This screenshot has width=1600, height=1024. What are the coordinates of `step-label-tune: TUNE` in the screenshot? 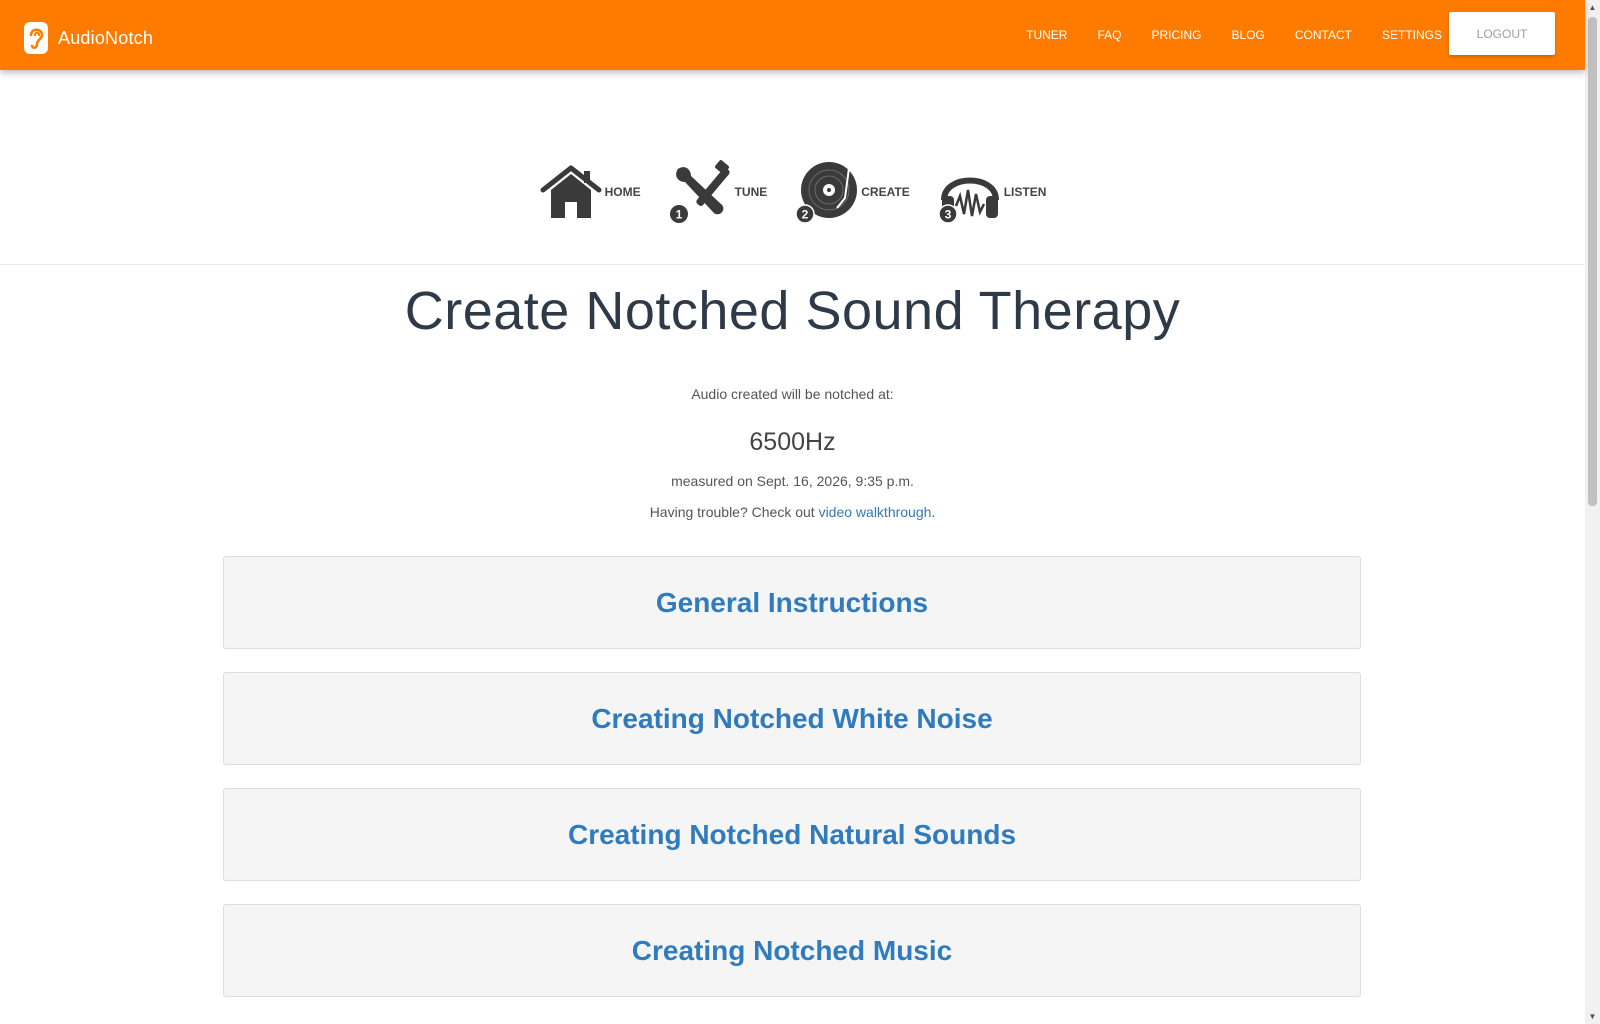 It's located at (751, 192).